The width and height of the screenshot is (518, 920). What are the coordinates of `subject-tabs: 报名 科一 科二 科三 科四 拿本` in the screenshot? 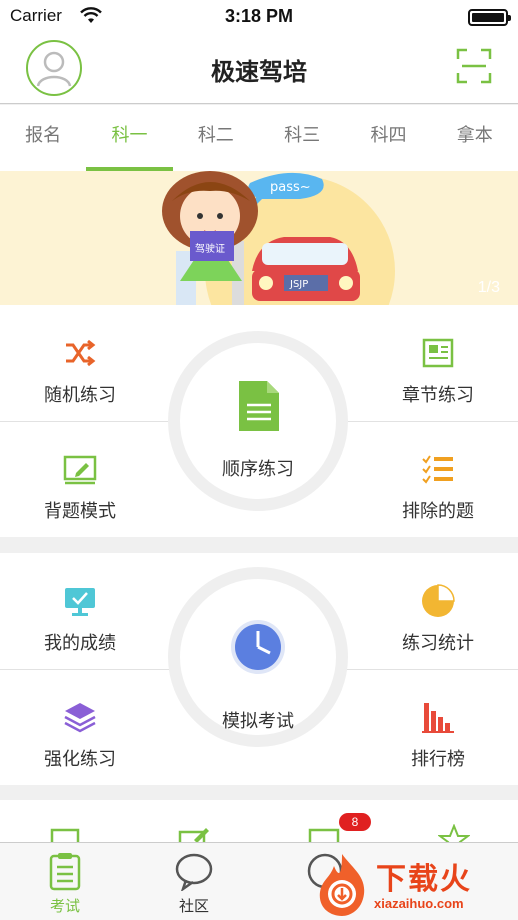 It's located at (259, 138).